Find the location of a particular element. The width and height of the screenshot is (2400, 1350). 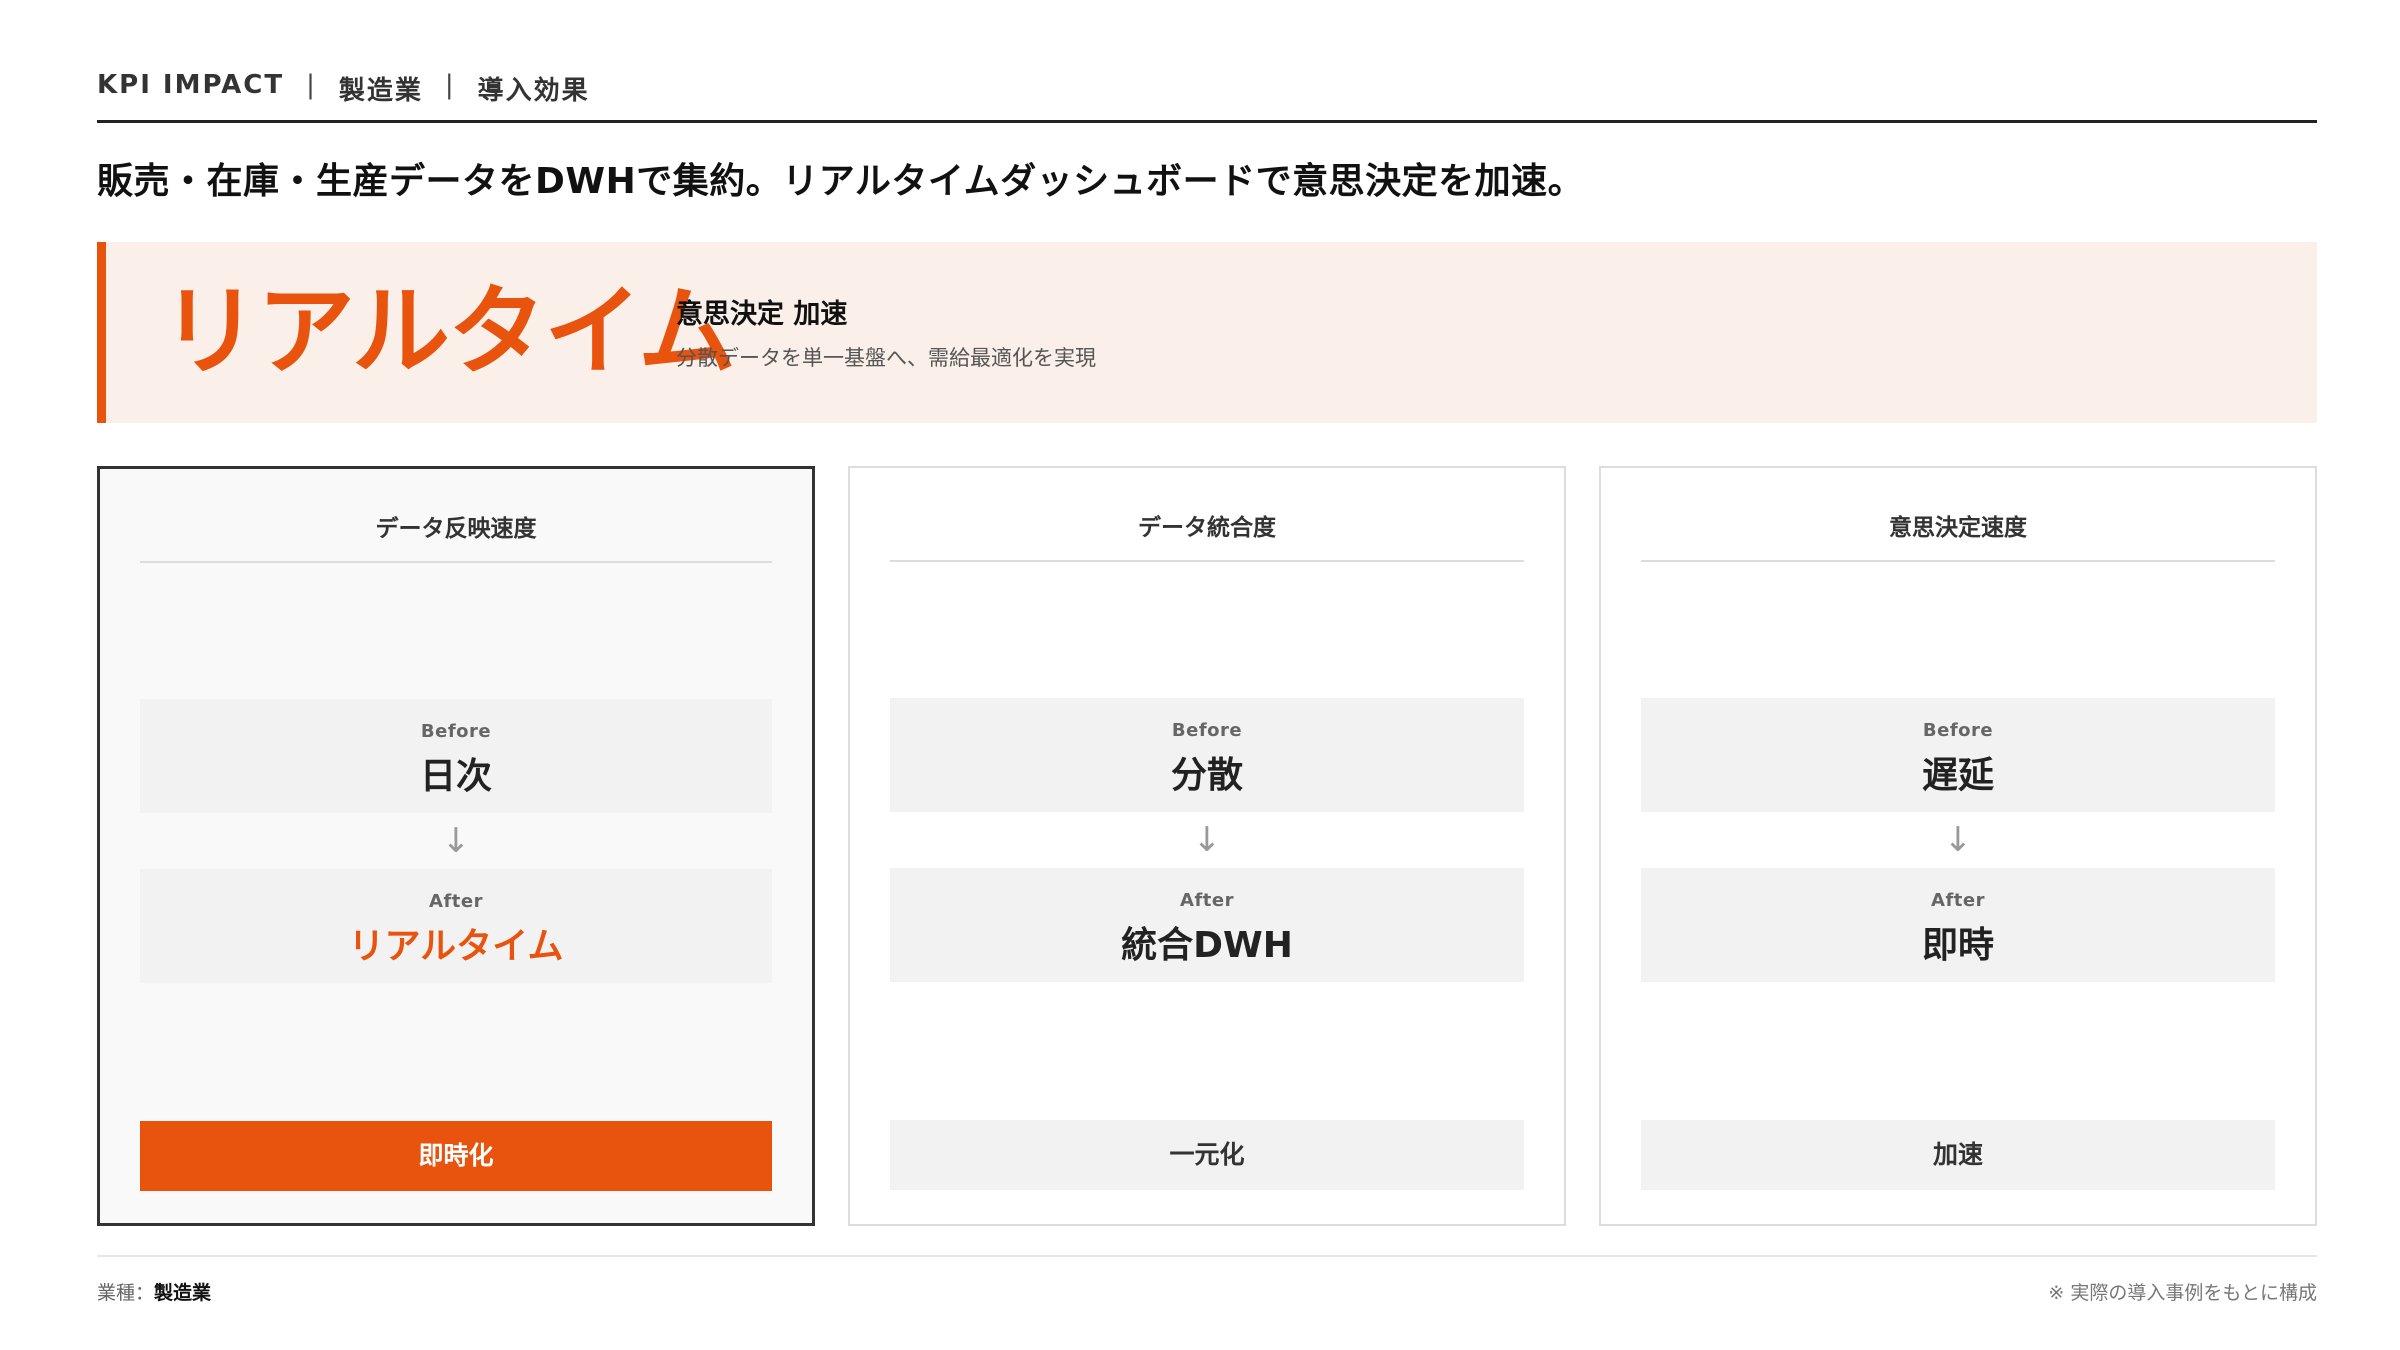

footer-divider is located at coordinates (1207, 1256).